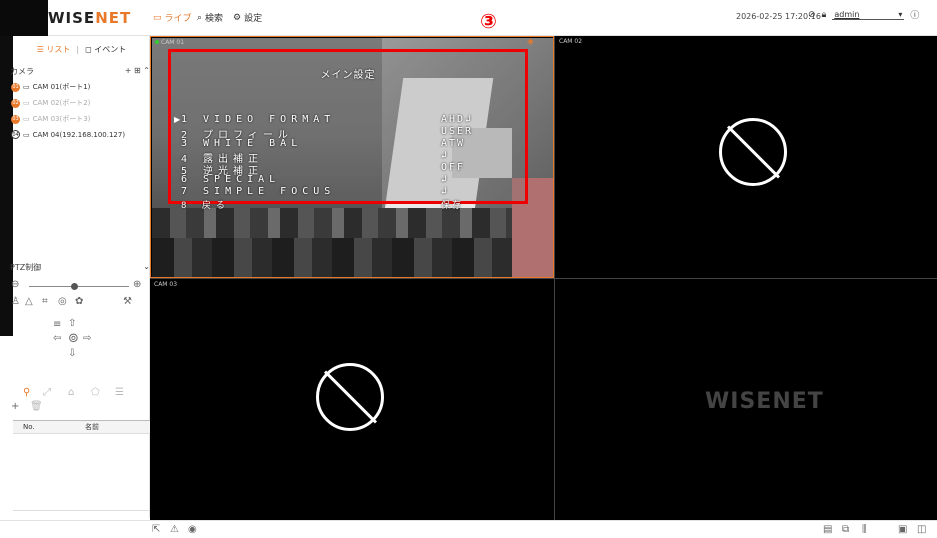 The height and width of the screenshot is (538, 937). What do you see at coordinates (177, 119) in the screenshot?
I see `osd-cursor-icon: ▶` at bounding box center [177, 119].